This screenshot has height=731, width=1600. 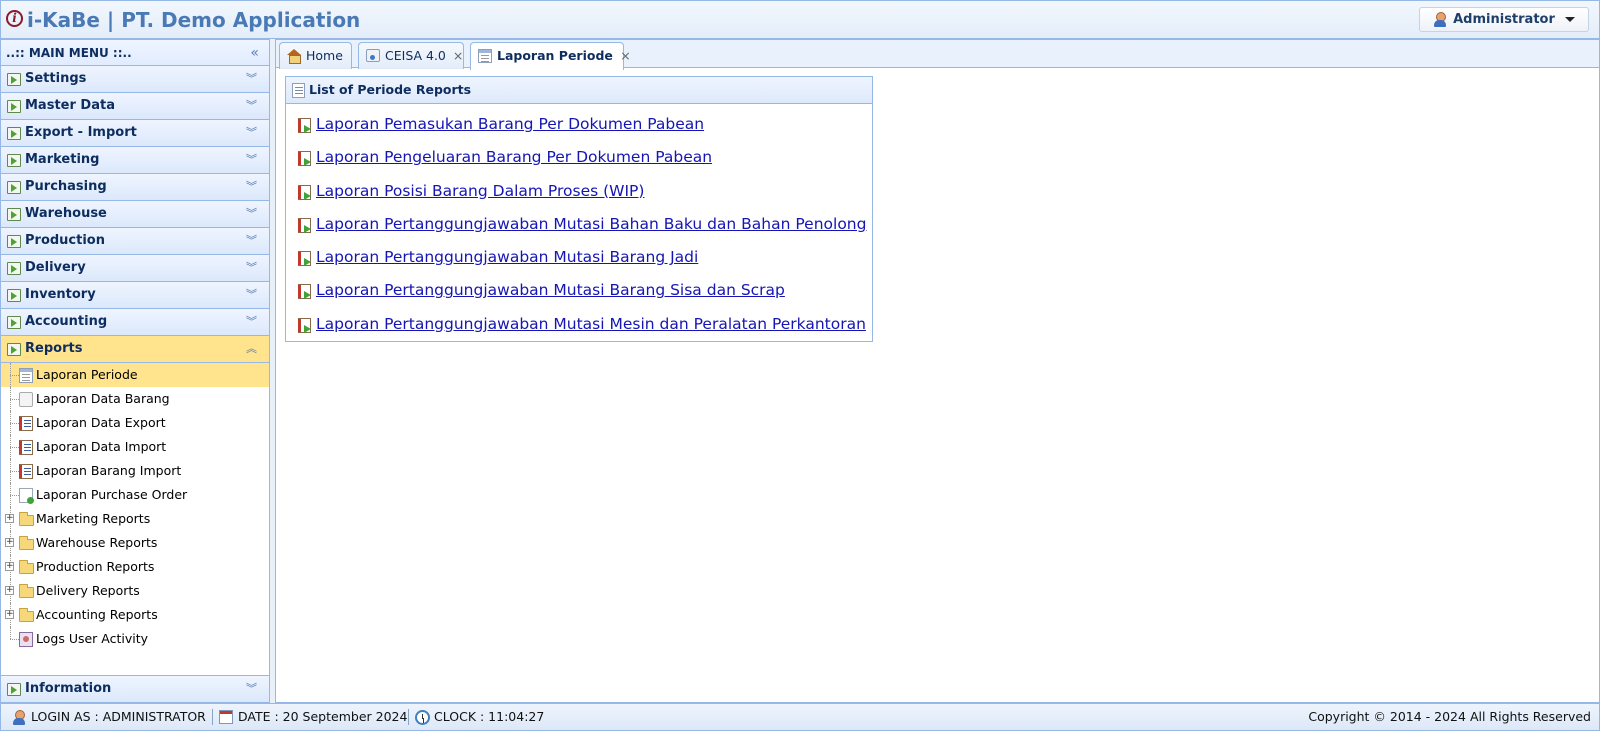 What do you see at coordinates (135, 160) in the screenshot?
I see `accordion-marketing: Marketing ︾` at bounding box center [135, 160].